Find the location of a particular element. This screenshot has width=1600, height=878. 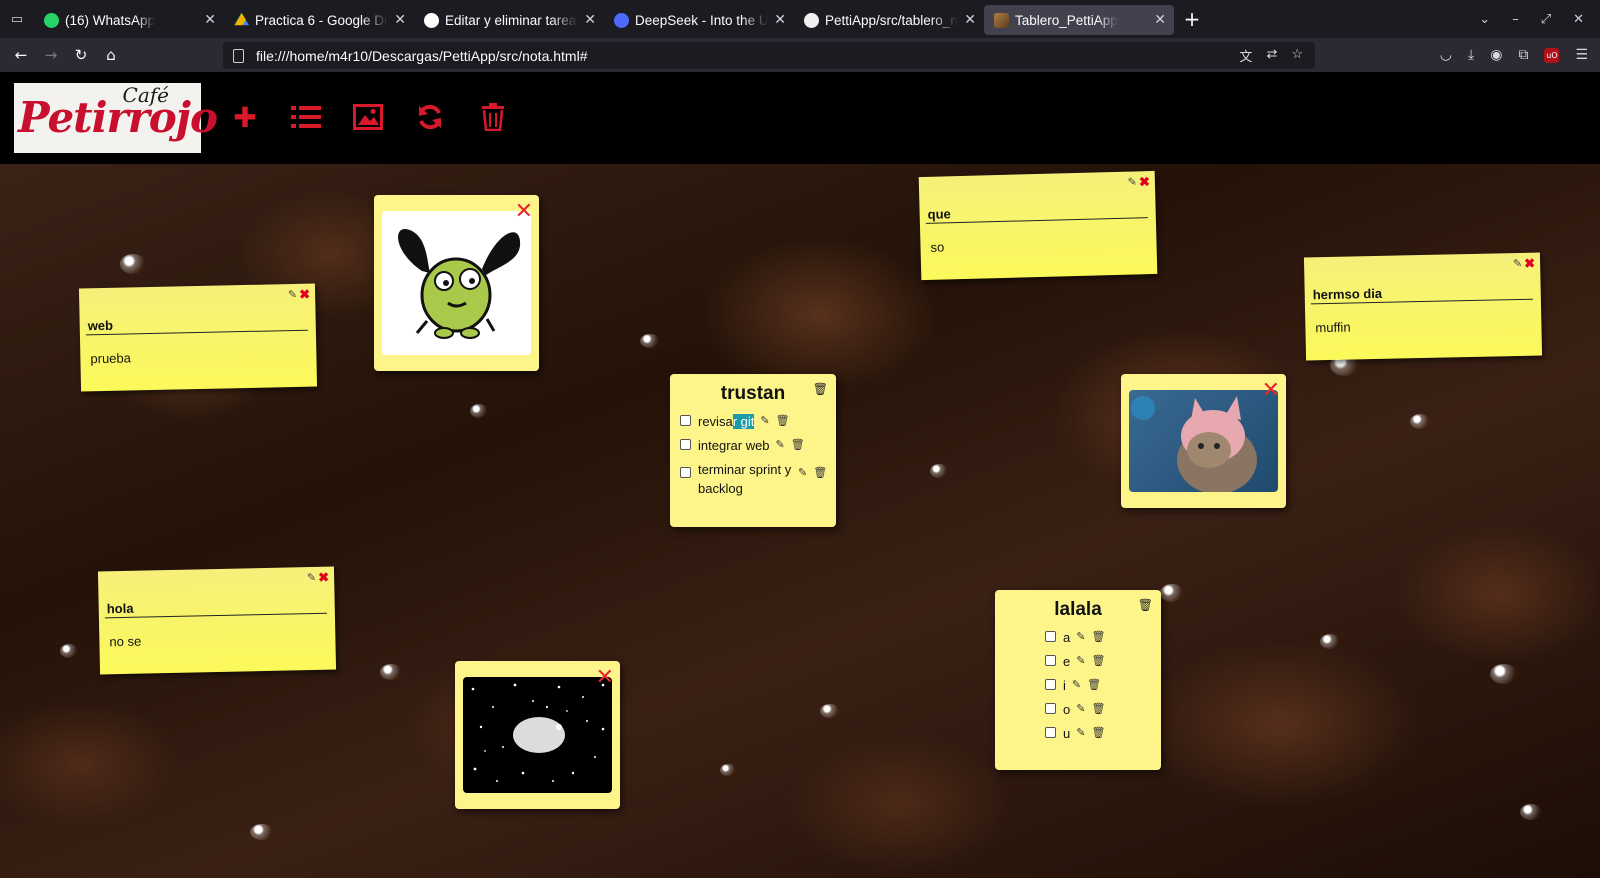

item-text: o is located at coordinates (1066, 709).